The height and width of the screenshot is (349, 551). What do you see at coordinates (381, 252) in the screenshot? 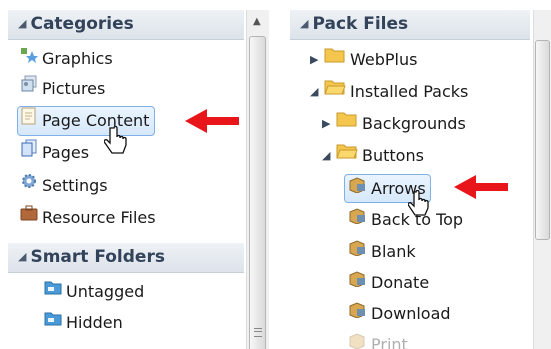
I see `tree-item-blank: Blank` at bounding box center [381, 252].